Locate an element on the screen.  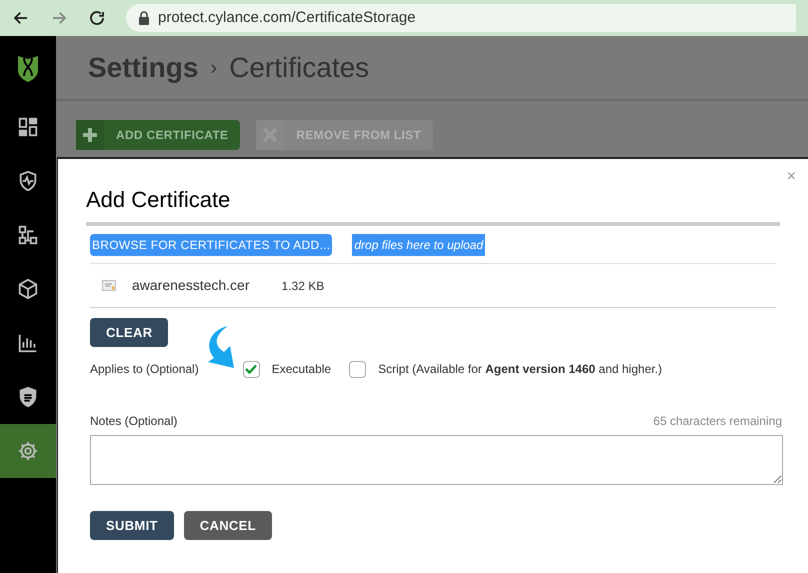
chevron-icon: › is located at coordinates (214, 67).